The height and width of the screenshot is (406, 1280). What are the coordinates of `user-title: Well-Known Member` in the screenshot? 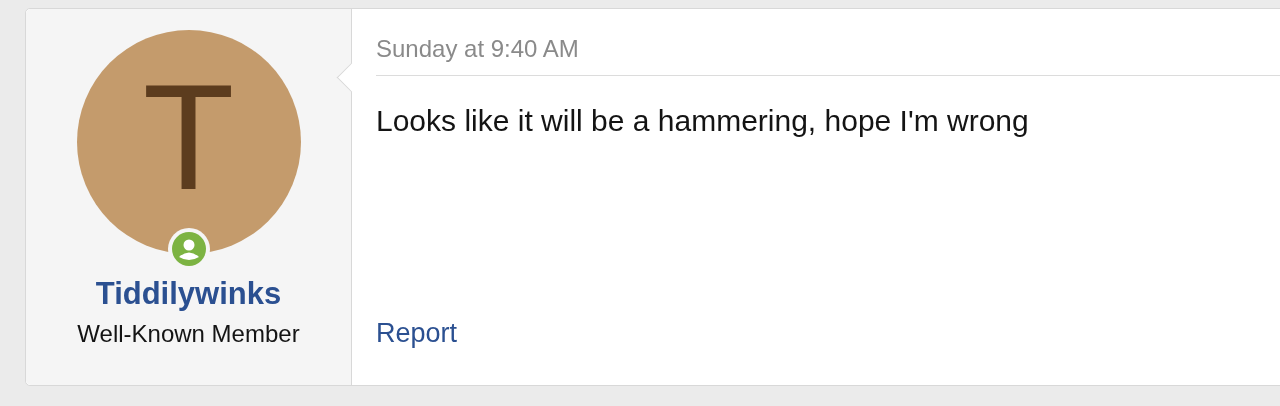 It's located at (188, 334).